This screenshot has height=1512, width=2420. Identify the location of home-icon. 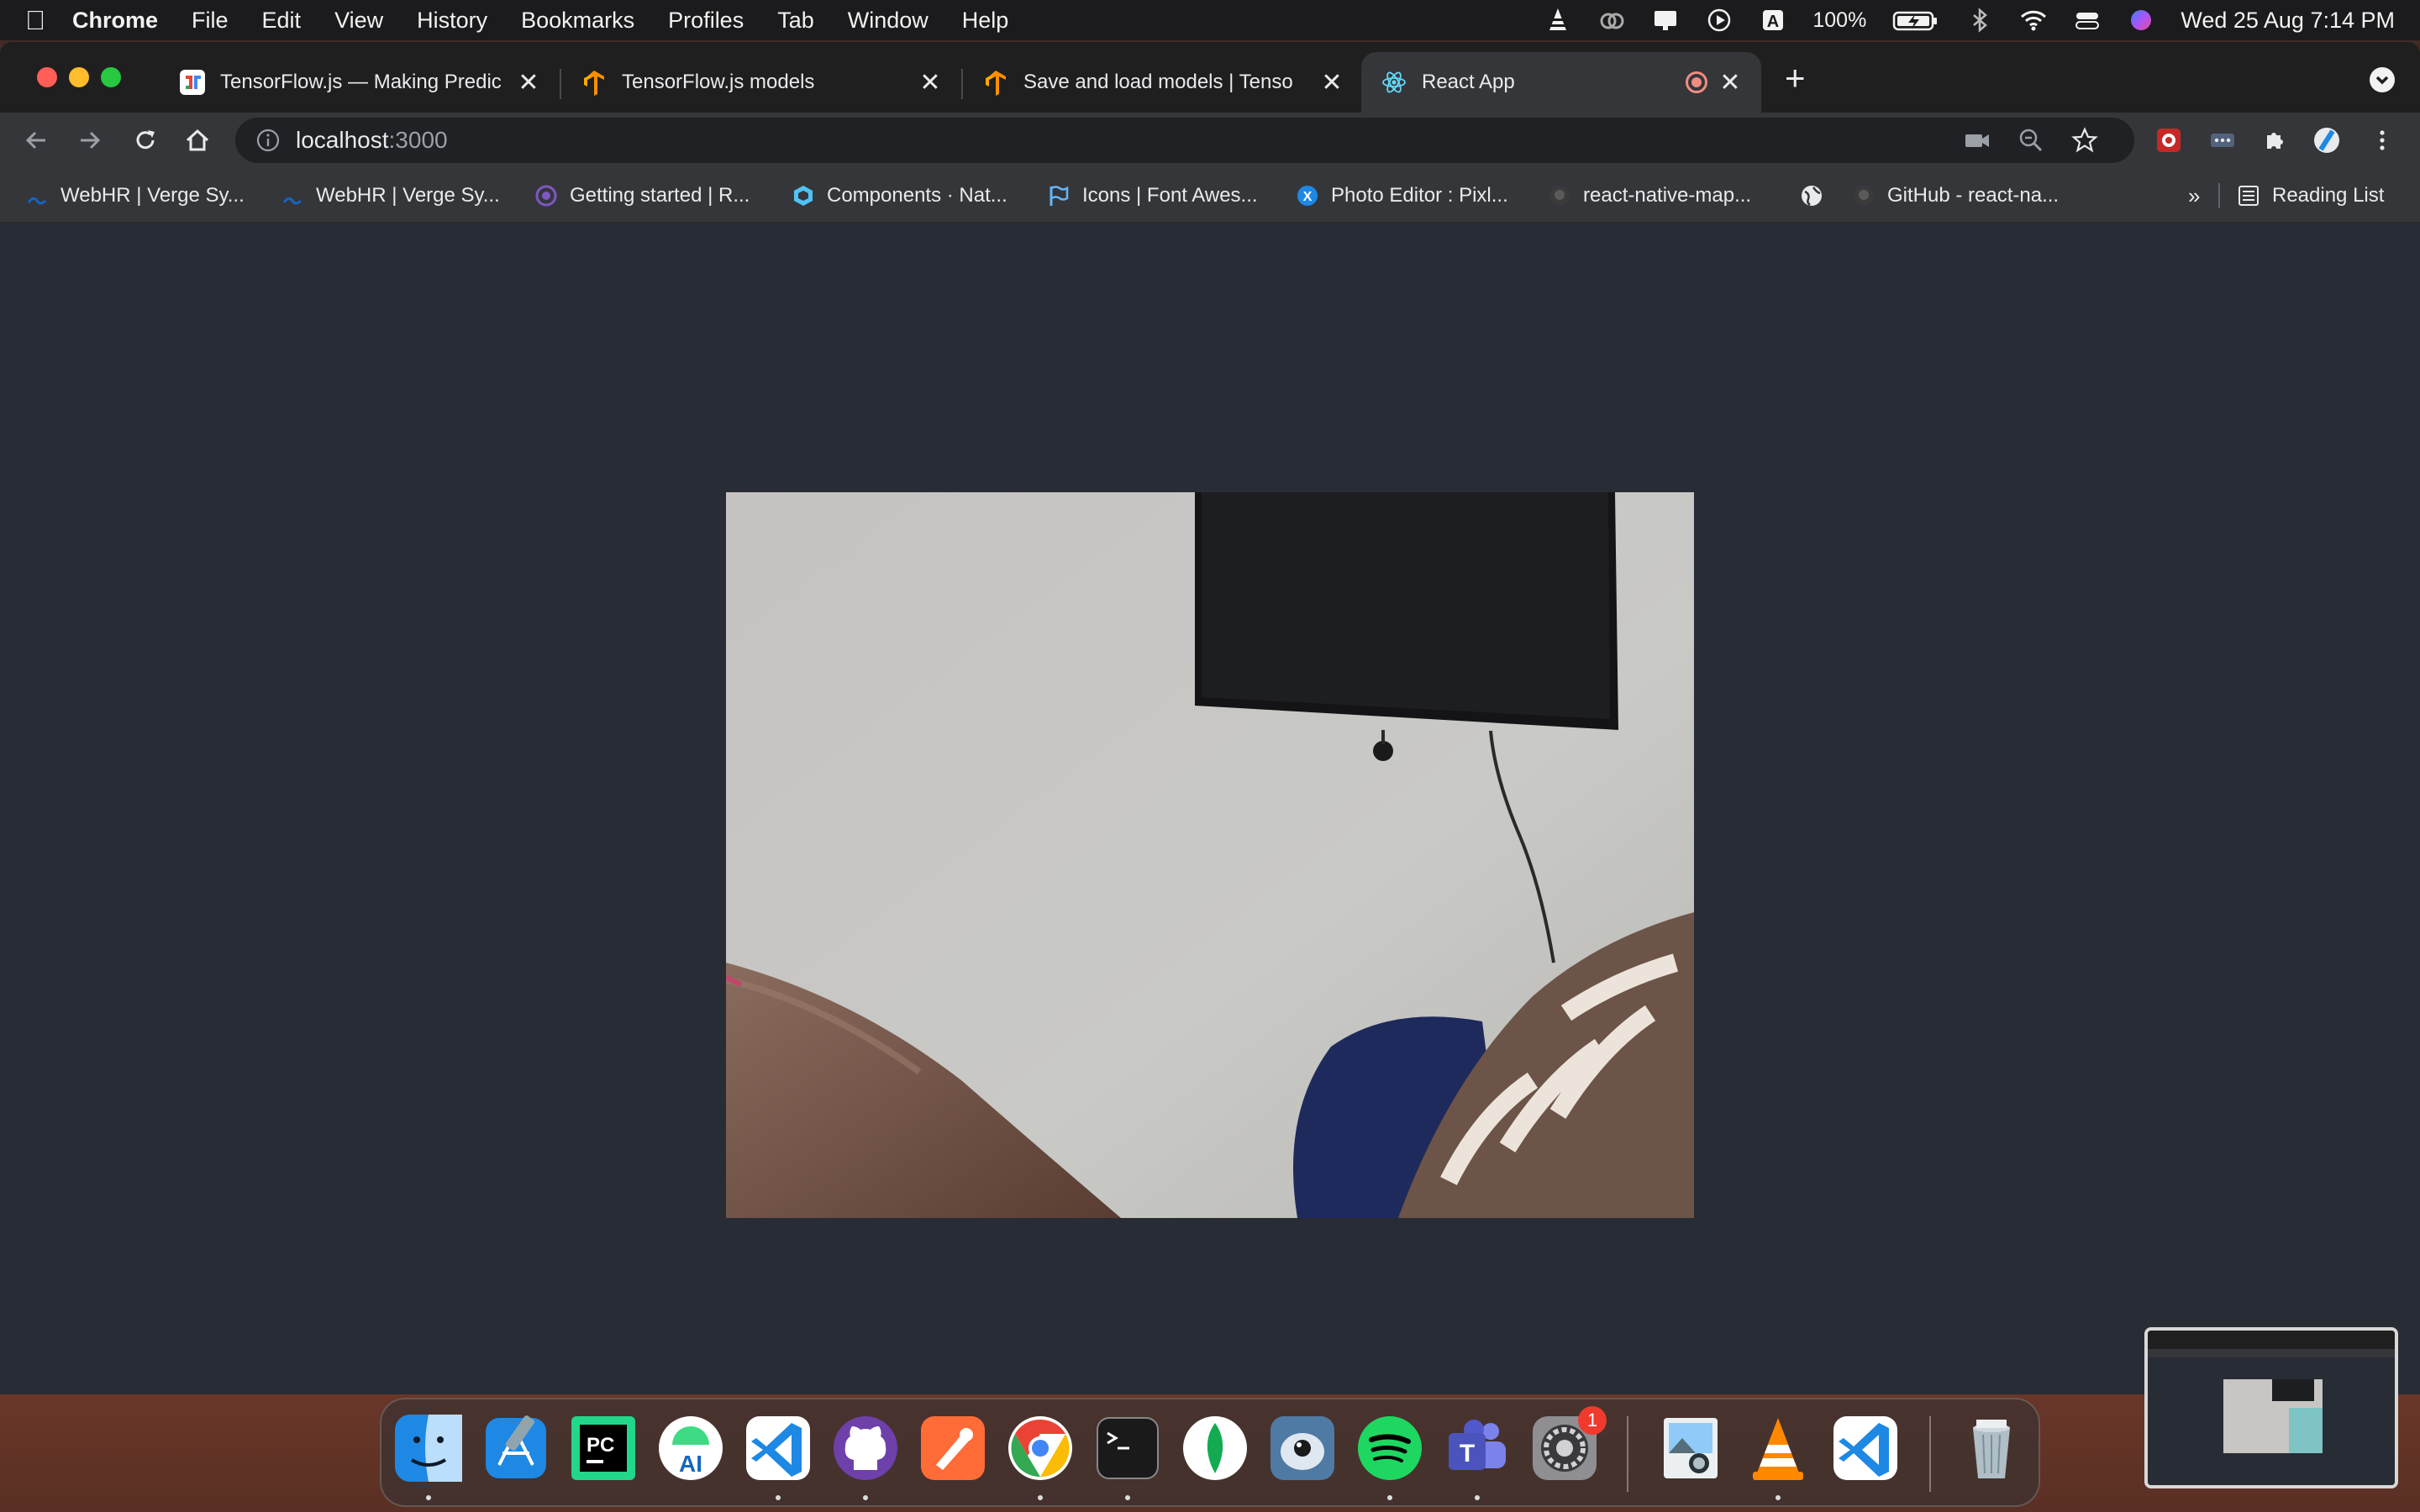
(197, 140).